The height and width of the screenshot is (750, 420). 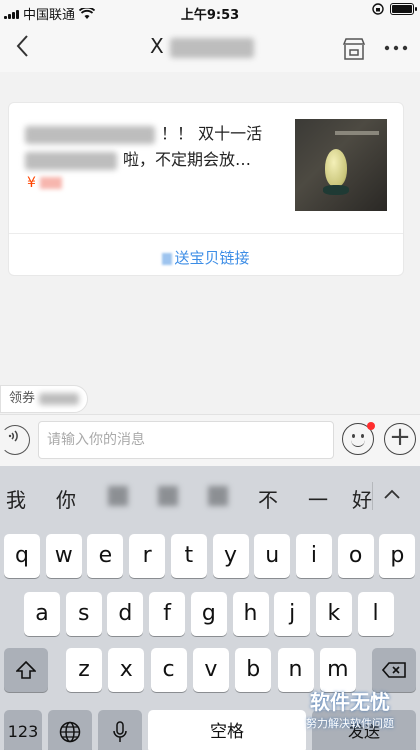 What do you see at coordinates (51, 183) in the screenshot?
I see `redacted-price` at bounding box center [51, 183].